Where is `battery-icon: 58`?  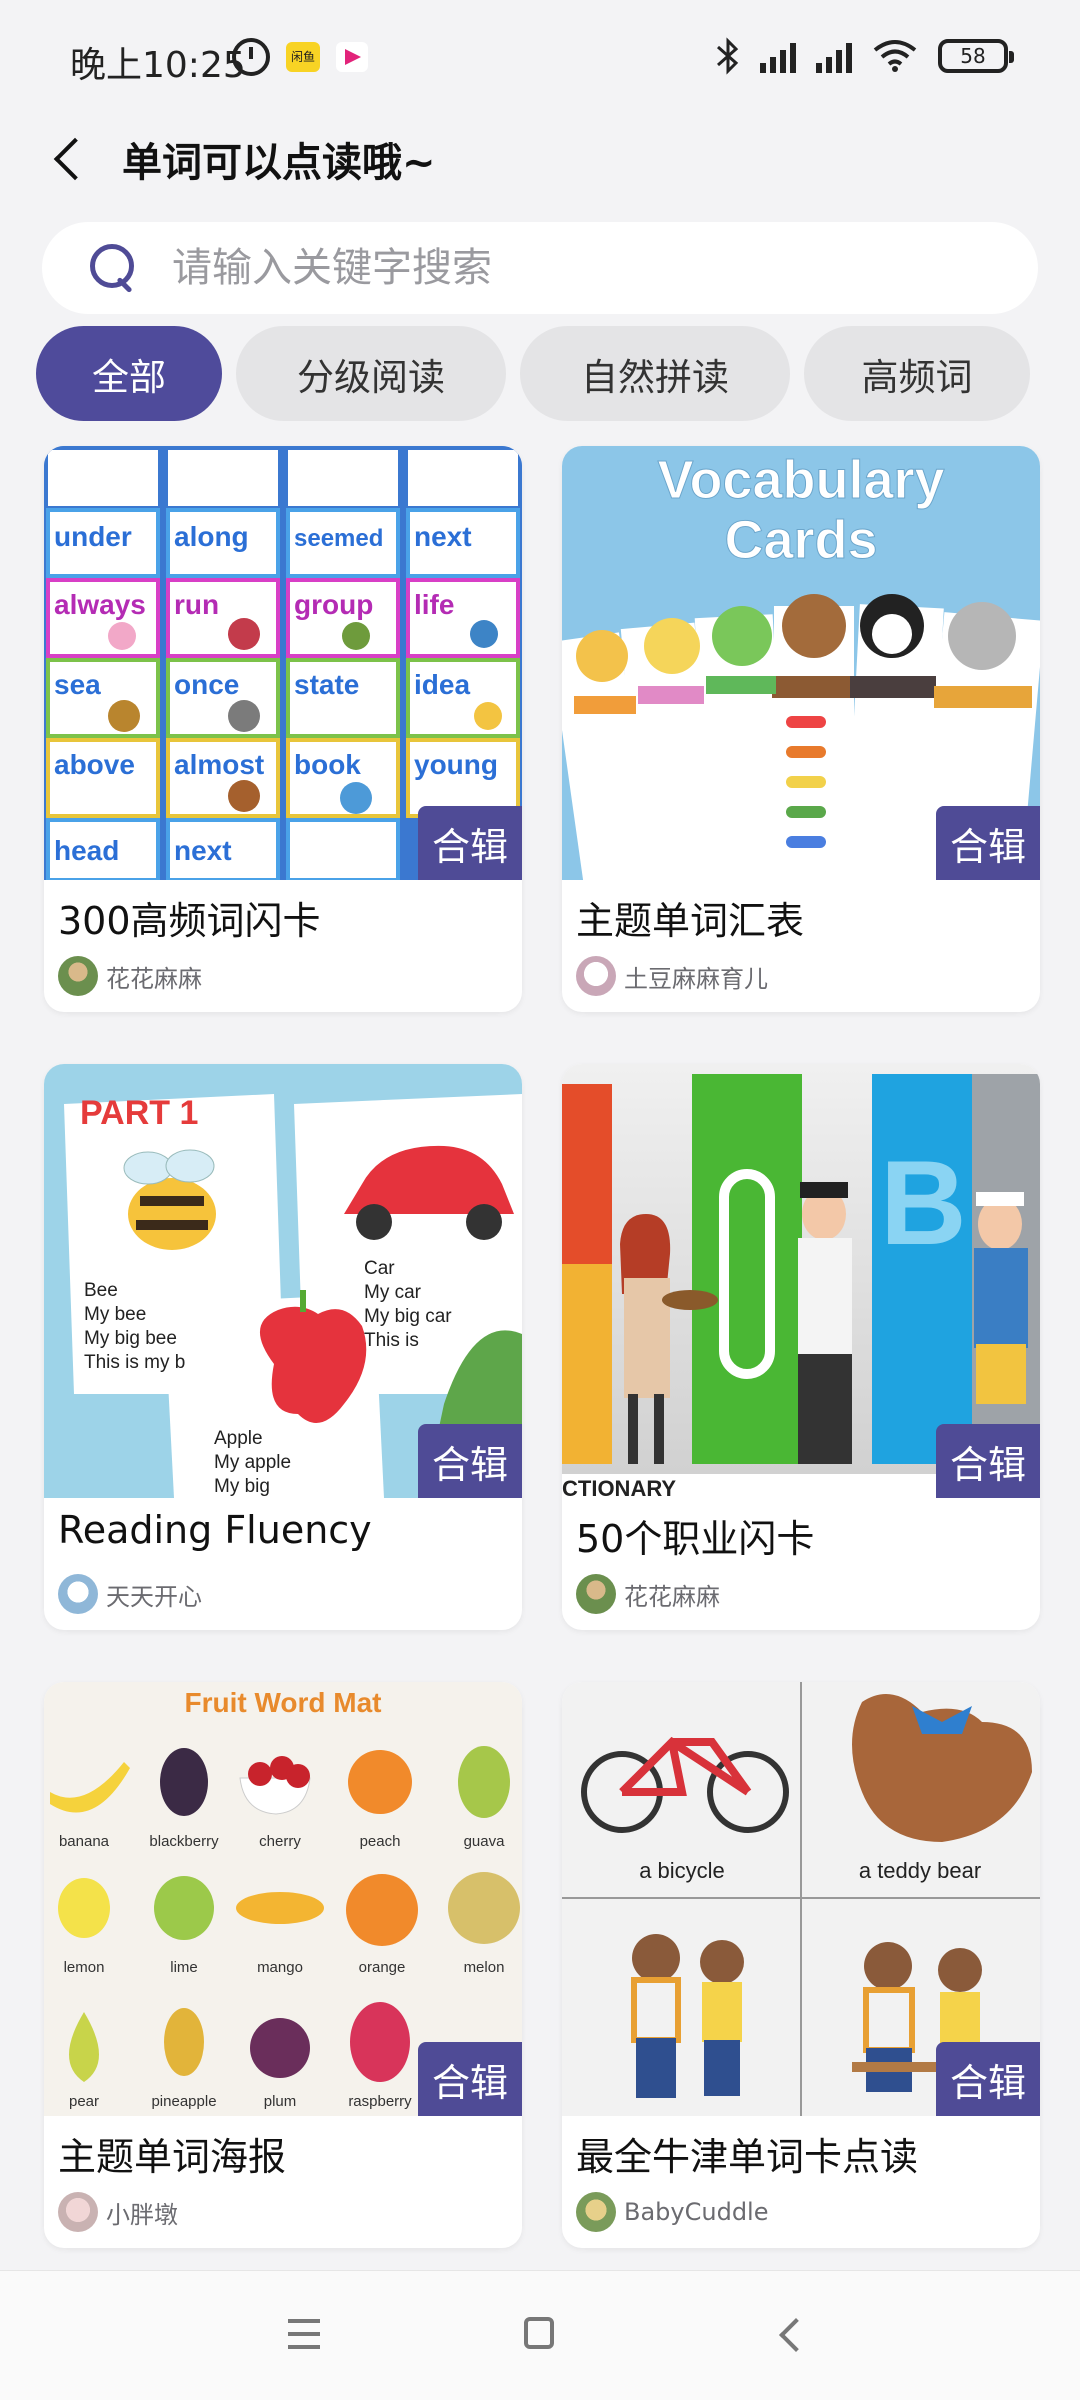
battery-icon: 58 is located at coordinates (976, 56).